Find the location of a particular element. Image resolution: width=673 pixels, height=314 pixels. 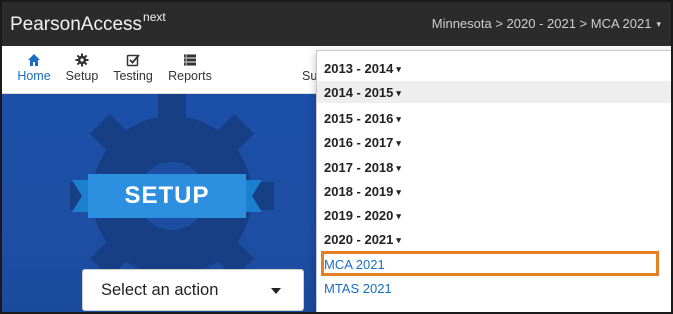

checkbox-icon is located at coordinates (133, 59).